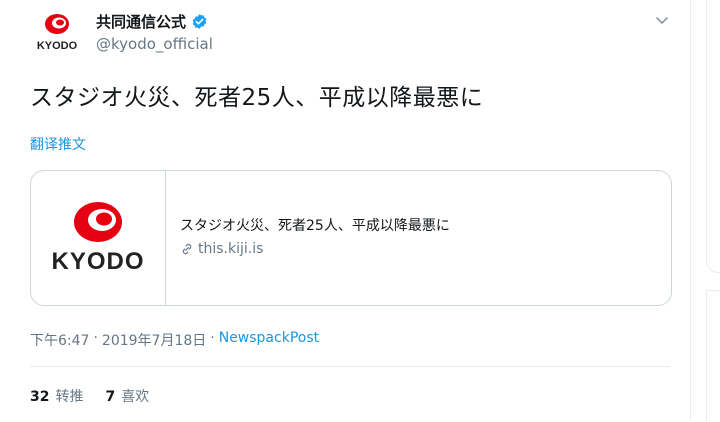 The image size is (720, 422). I want to click on tweet-date: 2019年7月18日, so click(154, 340).